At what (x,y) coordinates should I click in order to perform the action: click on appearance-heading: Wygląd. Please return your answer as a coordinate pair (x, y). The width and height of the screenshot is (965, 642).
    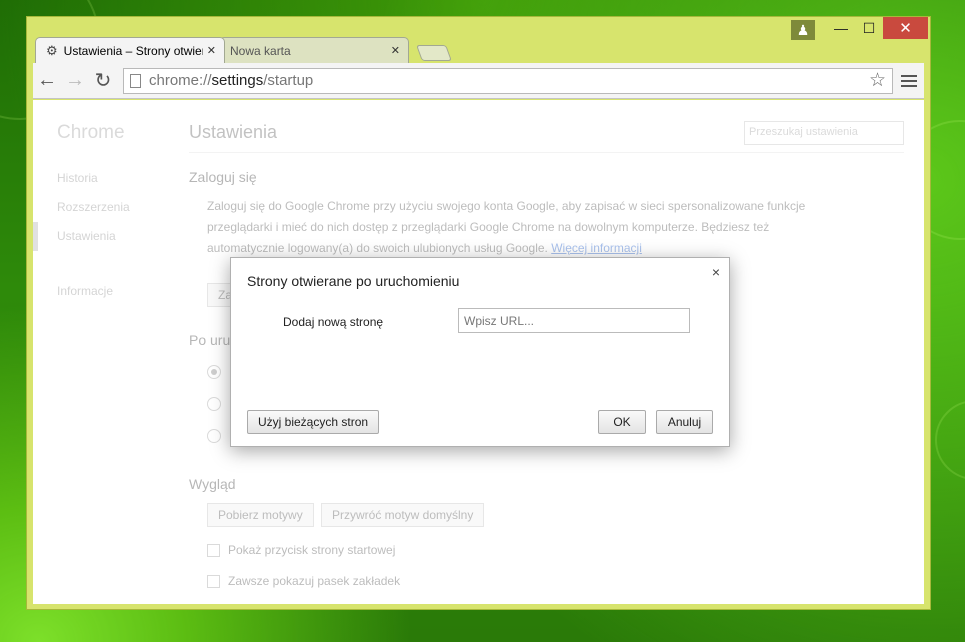
    Looking at the image, I should click on (212, 484).